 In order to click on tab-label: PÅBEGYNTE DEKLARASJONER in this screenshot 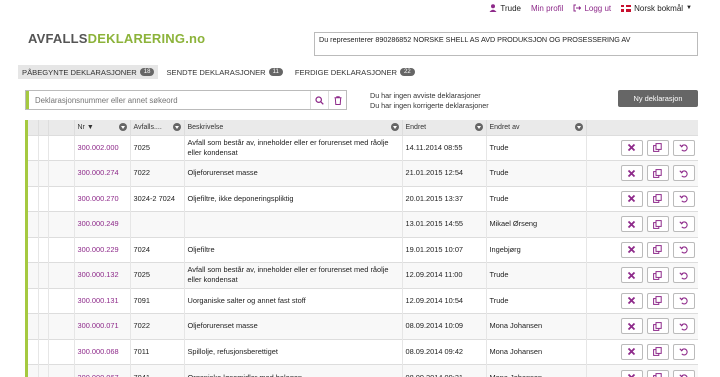, I will do `click(79, 72)`.